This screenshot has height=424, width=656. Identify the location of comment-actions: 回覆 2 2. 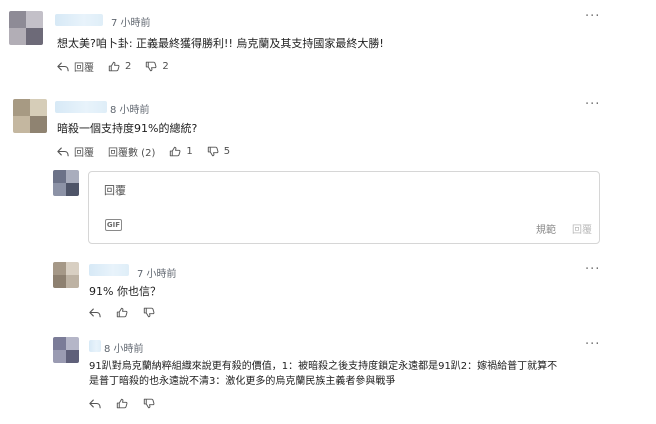
(120, 66).